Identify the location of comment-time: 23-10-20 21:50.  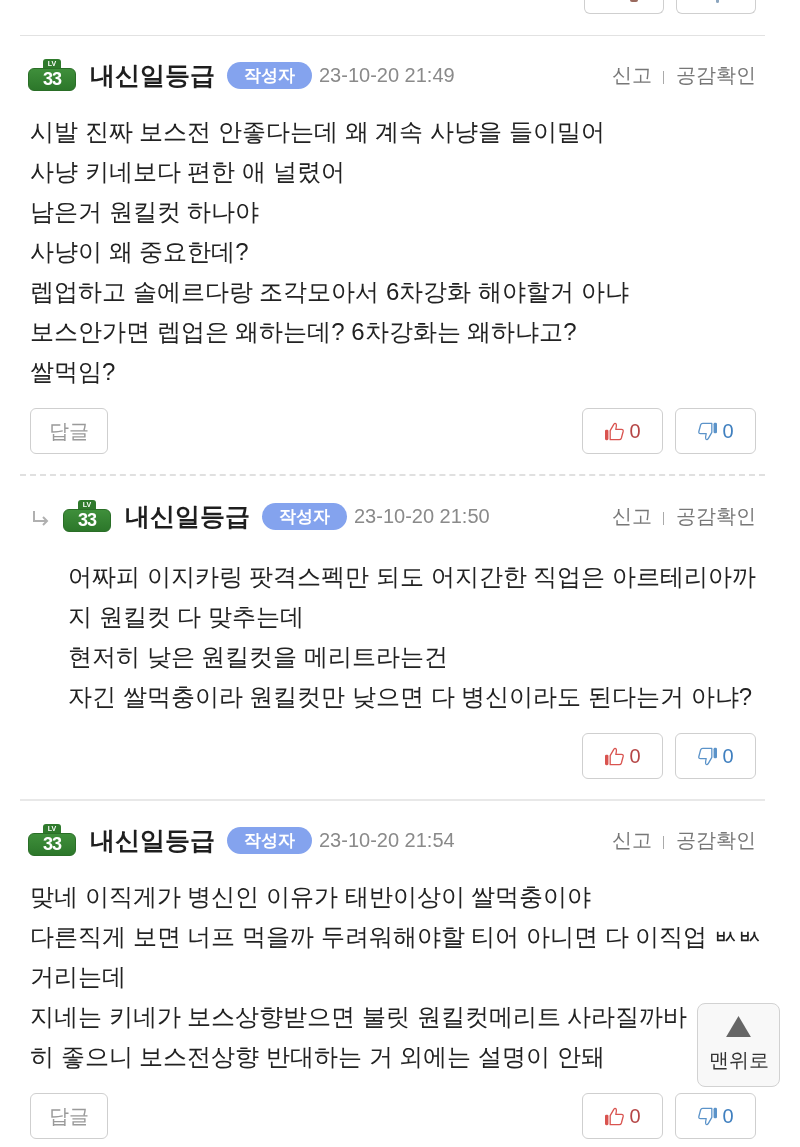
(422, 516).